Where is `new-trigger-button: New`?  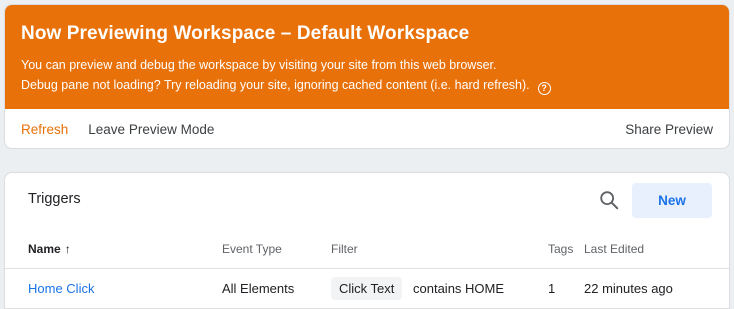
new-trigger-button: New is located at coordinates (672, 200).